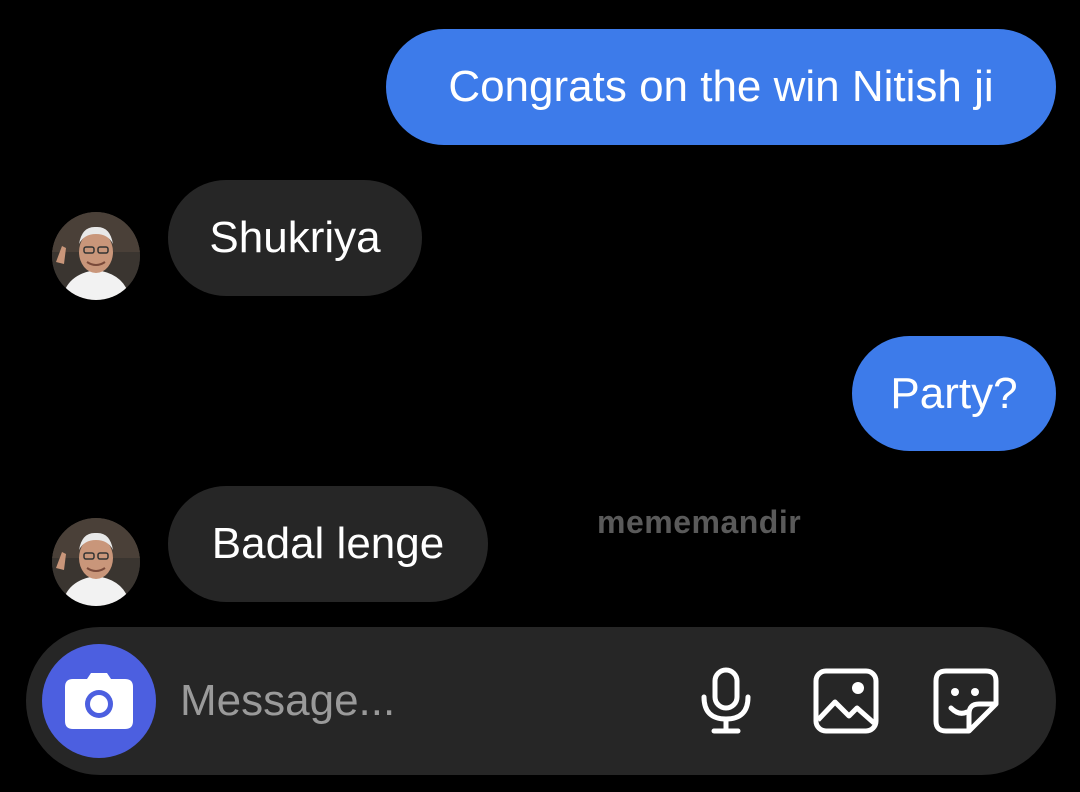 Image resolution: width=1080 pixels, height=792 pixels. I want to click on outgoing-message-bubble: Congrats on the win Nitish ji, so click(721, 87).